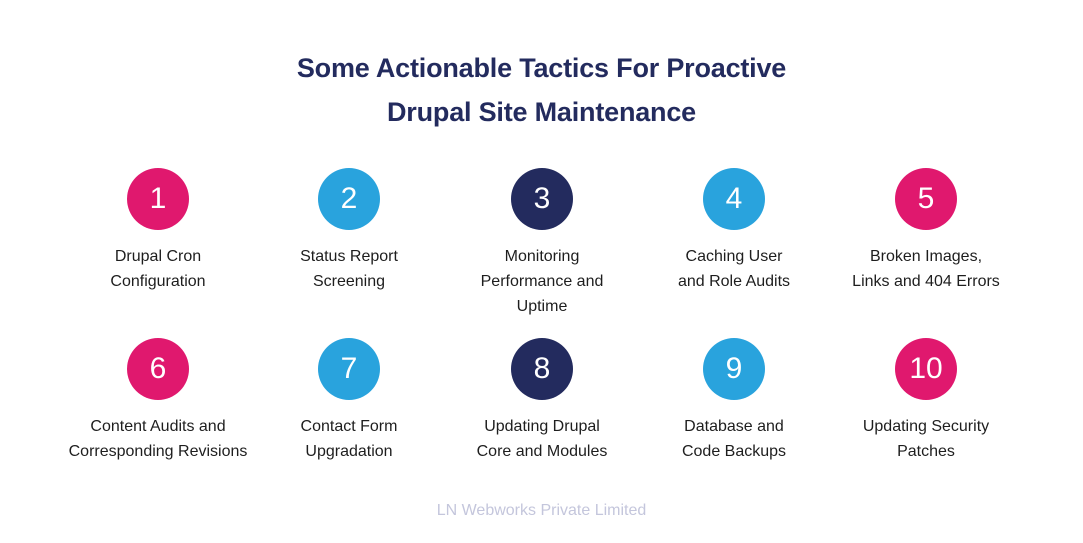 The width and height of the screenshot is (1083, 543). Describe the element at coordinates (542, 369) in the screenshot. I see `number-badge: 8` at that location.